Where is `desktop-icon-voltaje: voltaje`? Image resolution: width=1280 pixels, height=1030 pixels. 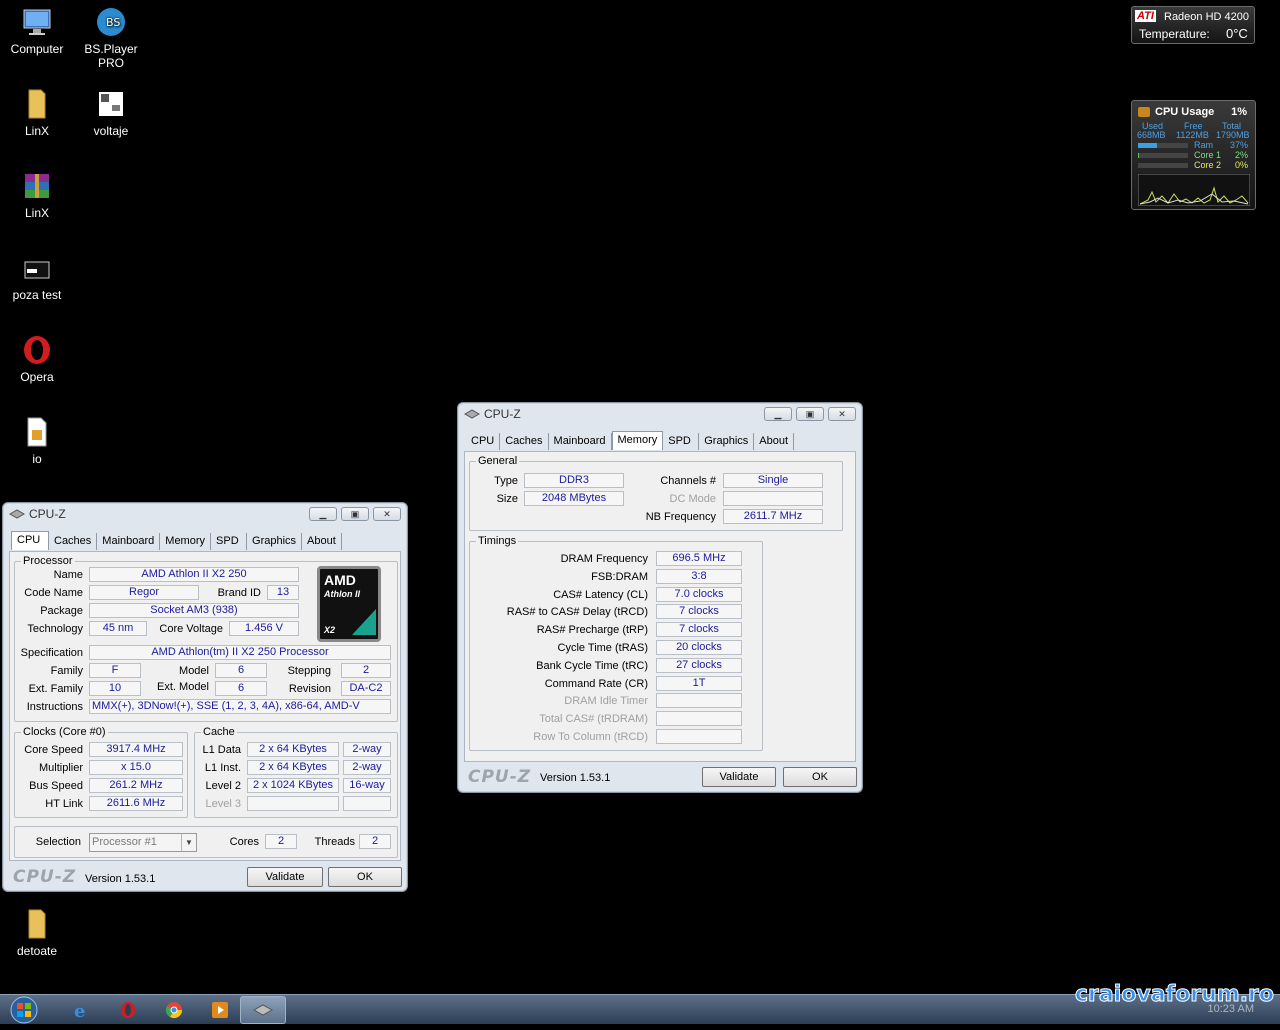 desktop-icon-voltaje: voltaje is located at coordinates (111, 113).